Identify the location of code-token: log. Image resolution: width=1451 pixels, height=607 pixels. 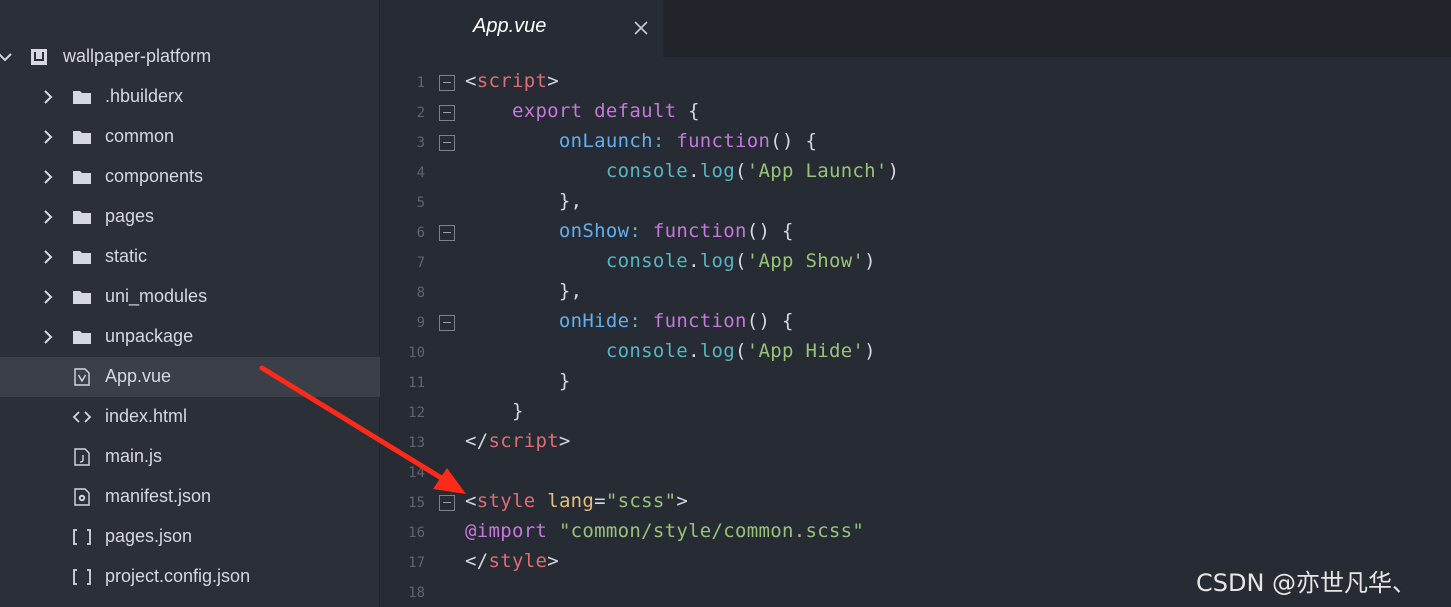
(717, 351).